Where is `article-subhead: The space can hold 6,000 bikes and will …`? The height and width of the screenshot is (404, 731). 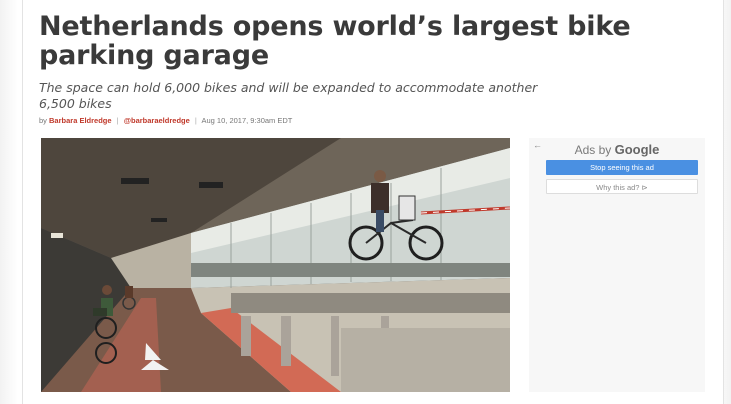
article-subhead: The space can hold 6,000 bikes and will … is located at coordinates (288, 95).